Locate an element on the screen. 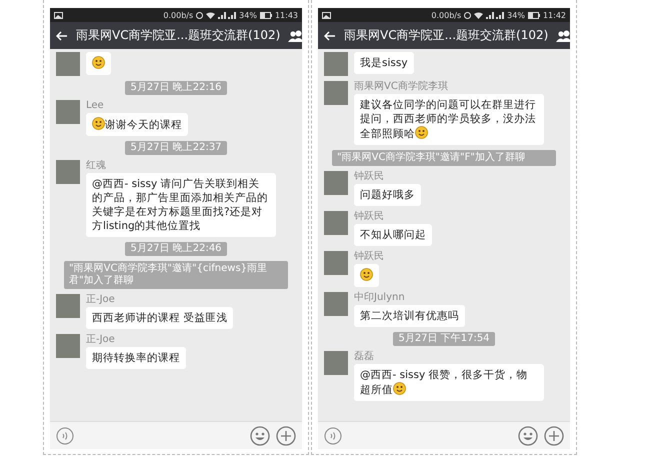 The height and width of the screenshot is (459, 649). message-bubble: 建议各位同学的问题可以在群里进行提问，西西老师的学员较多，没办法全部照顾哈 is located at coordinates (449, 119).